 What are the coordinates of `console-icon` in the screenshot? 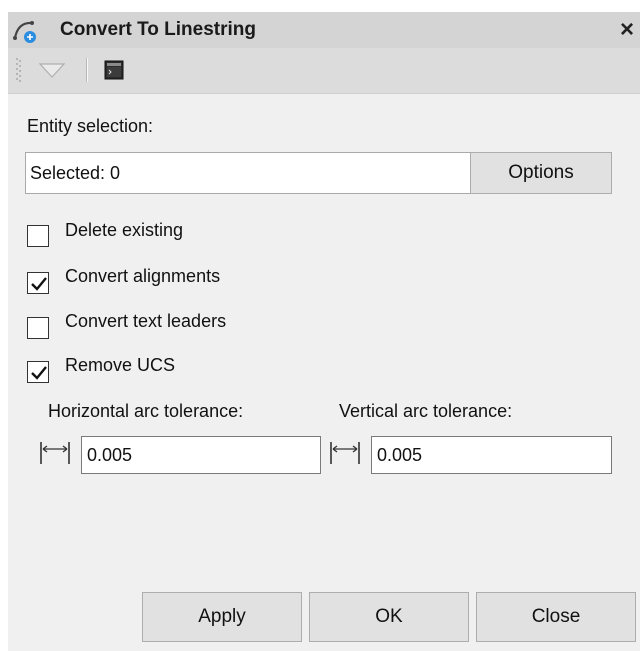 It's located at (114, 70).